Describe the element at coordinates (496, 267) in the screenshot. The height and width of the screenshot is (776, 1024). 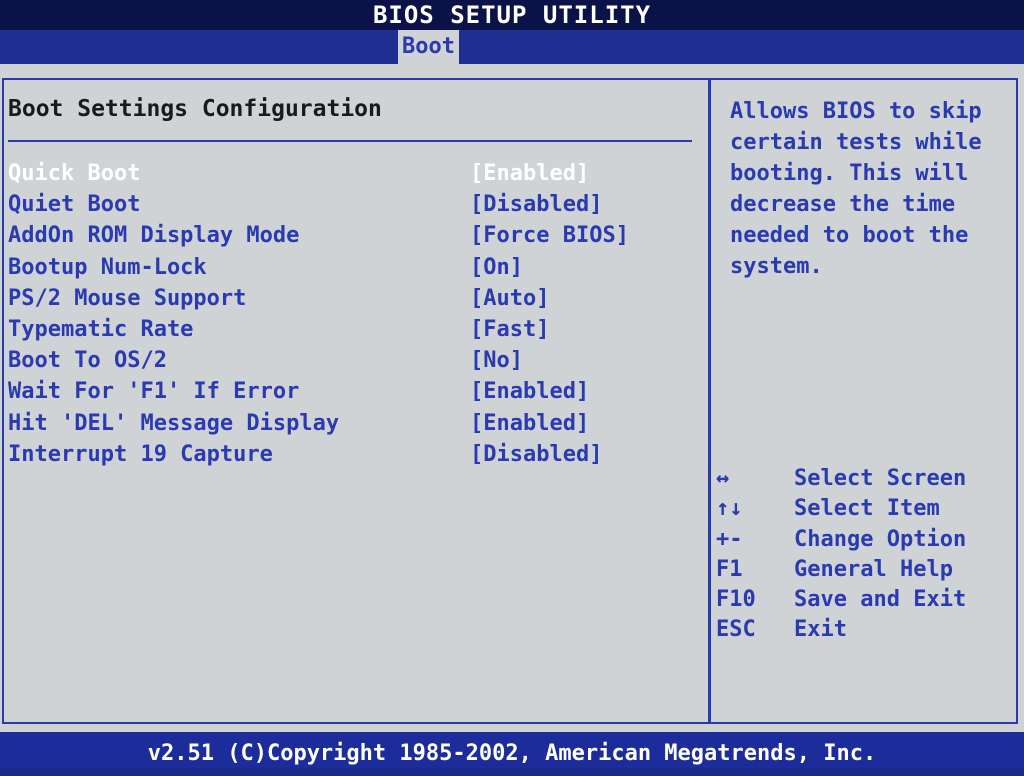
I see `setting-value: [On]` at that location.